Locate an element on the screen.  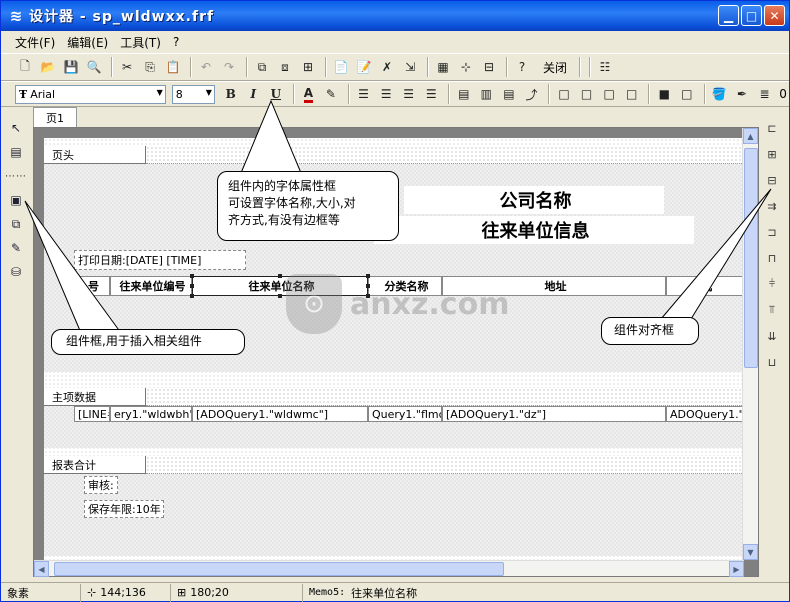
column-header: 机 is located at coordinates (705, 286).